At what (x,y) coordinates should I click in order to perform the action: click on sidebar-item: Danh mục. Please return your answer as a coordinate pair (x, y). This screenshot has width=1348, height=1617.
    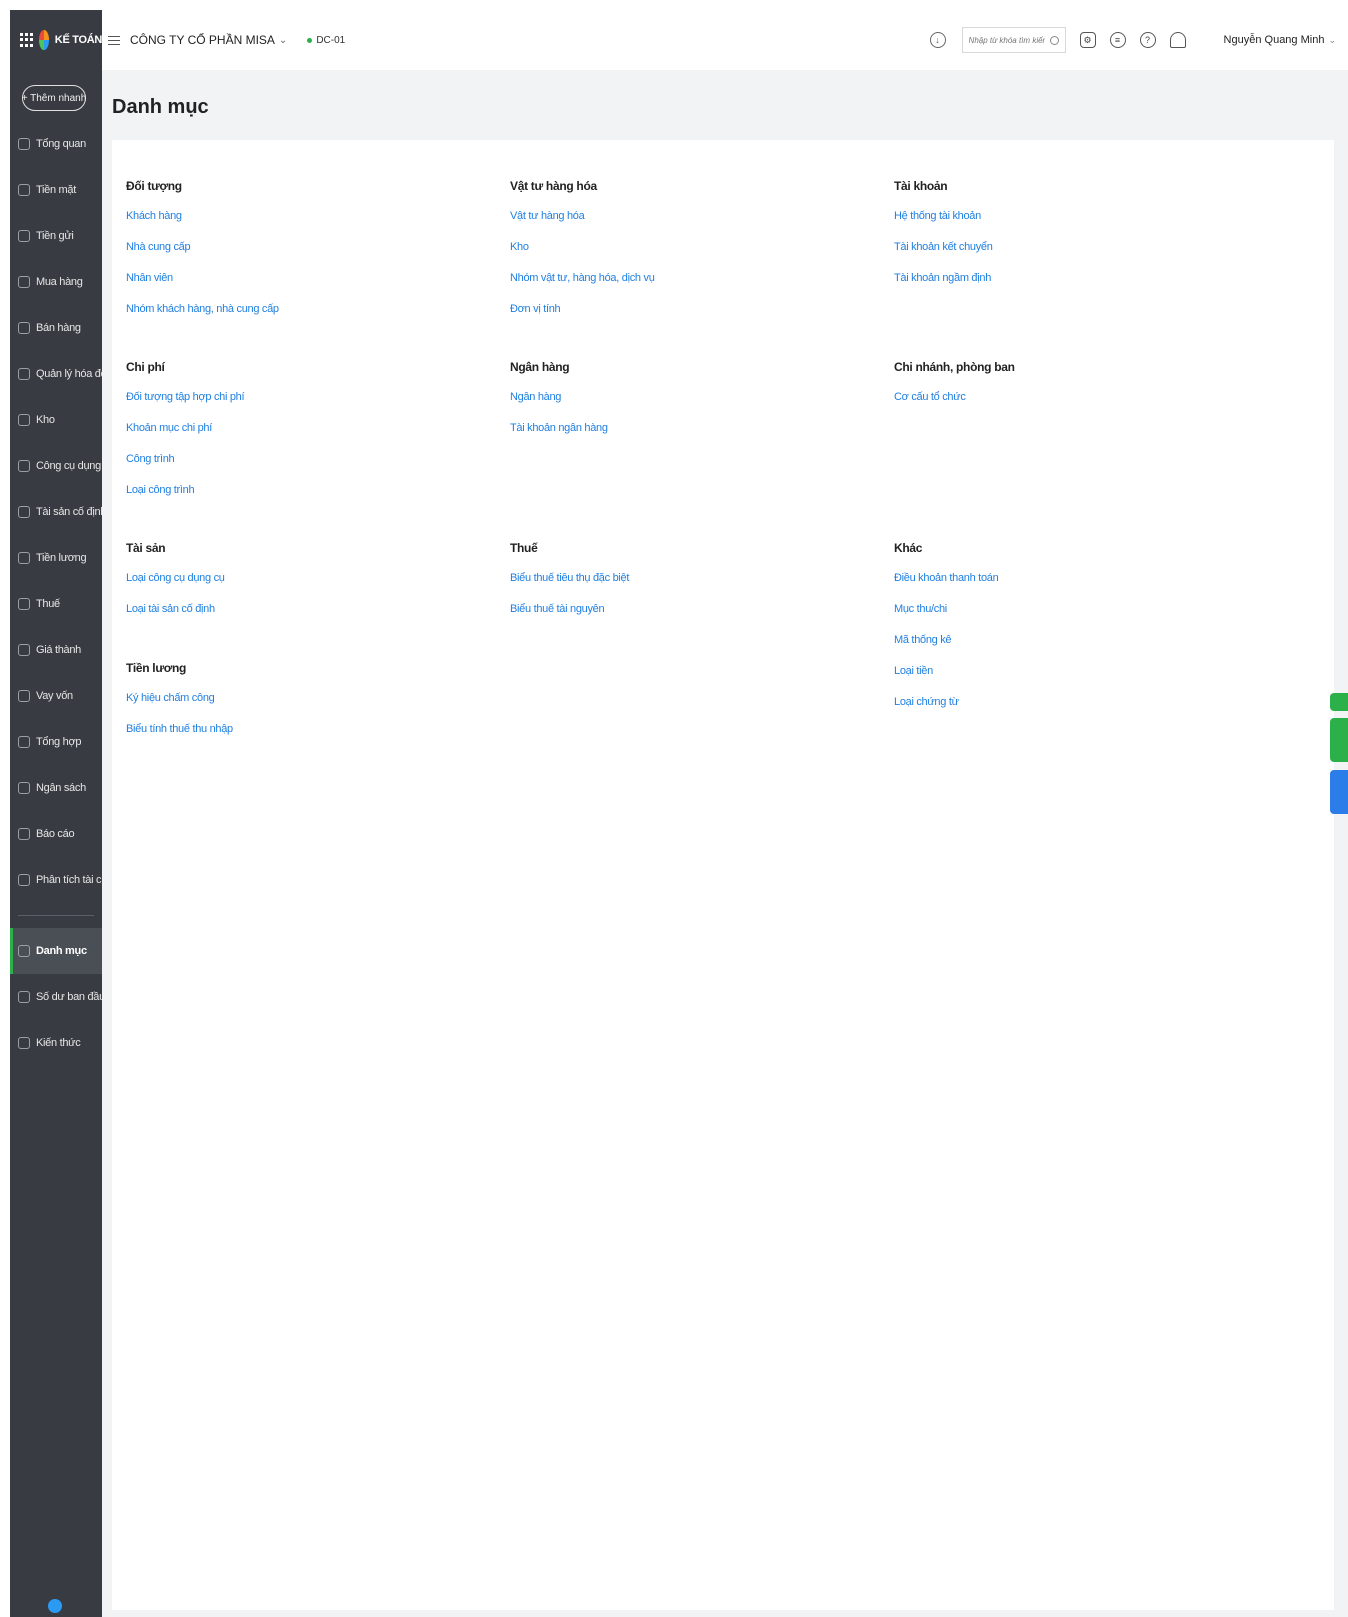
    Looking at the image, I should click on (56, 951).